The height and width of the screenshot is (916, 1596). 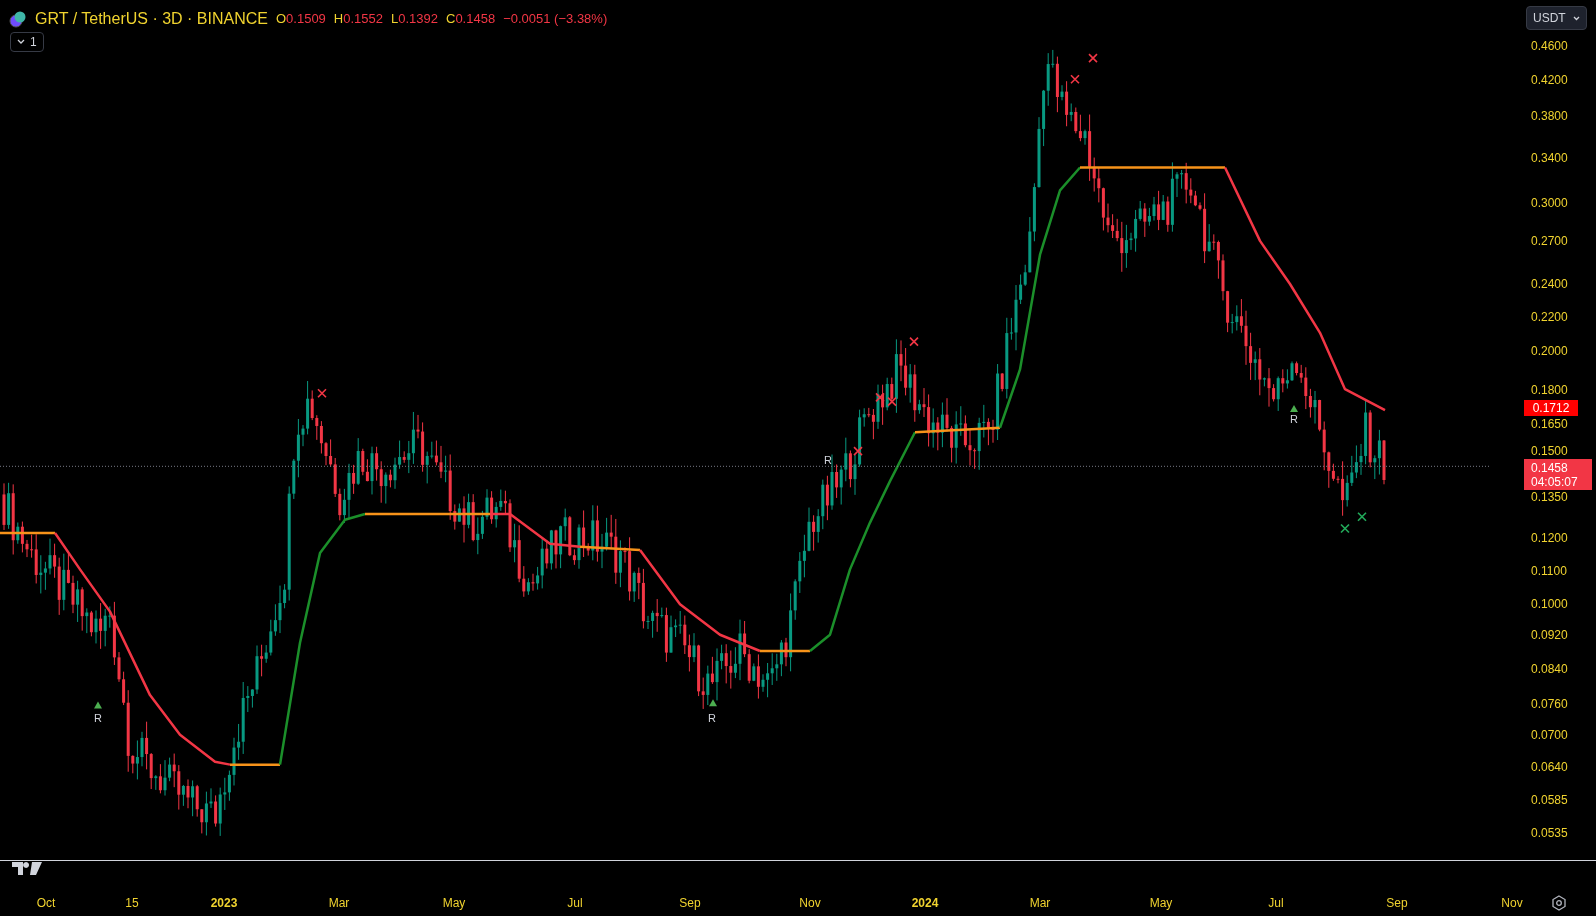 What do you see at coordinates (1549, 800) in the screenshot?
I see `price-axis-label: 0.0585` at bounding box center [1549, 800].